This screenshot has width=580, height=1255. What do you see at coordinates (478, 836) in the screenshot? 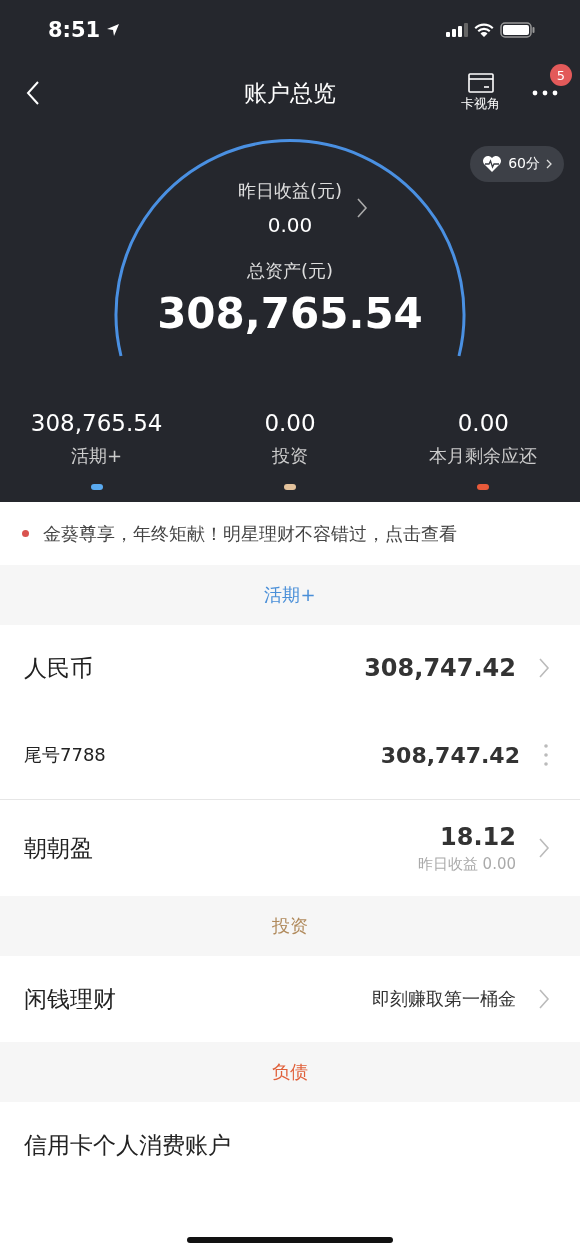
I see `row-value: 18.12` at bounding box center [478, 836].